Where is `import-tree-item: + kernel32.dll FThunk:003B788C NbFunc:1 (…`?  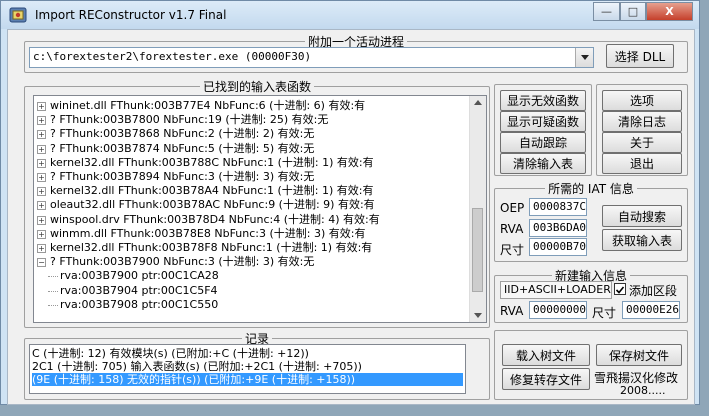 import-tree-item: + kernel32.dll FThunk:003B788C NbFunc:1 (… is located at coordinates (249, 163).